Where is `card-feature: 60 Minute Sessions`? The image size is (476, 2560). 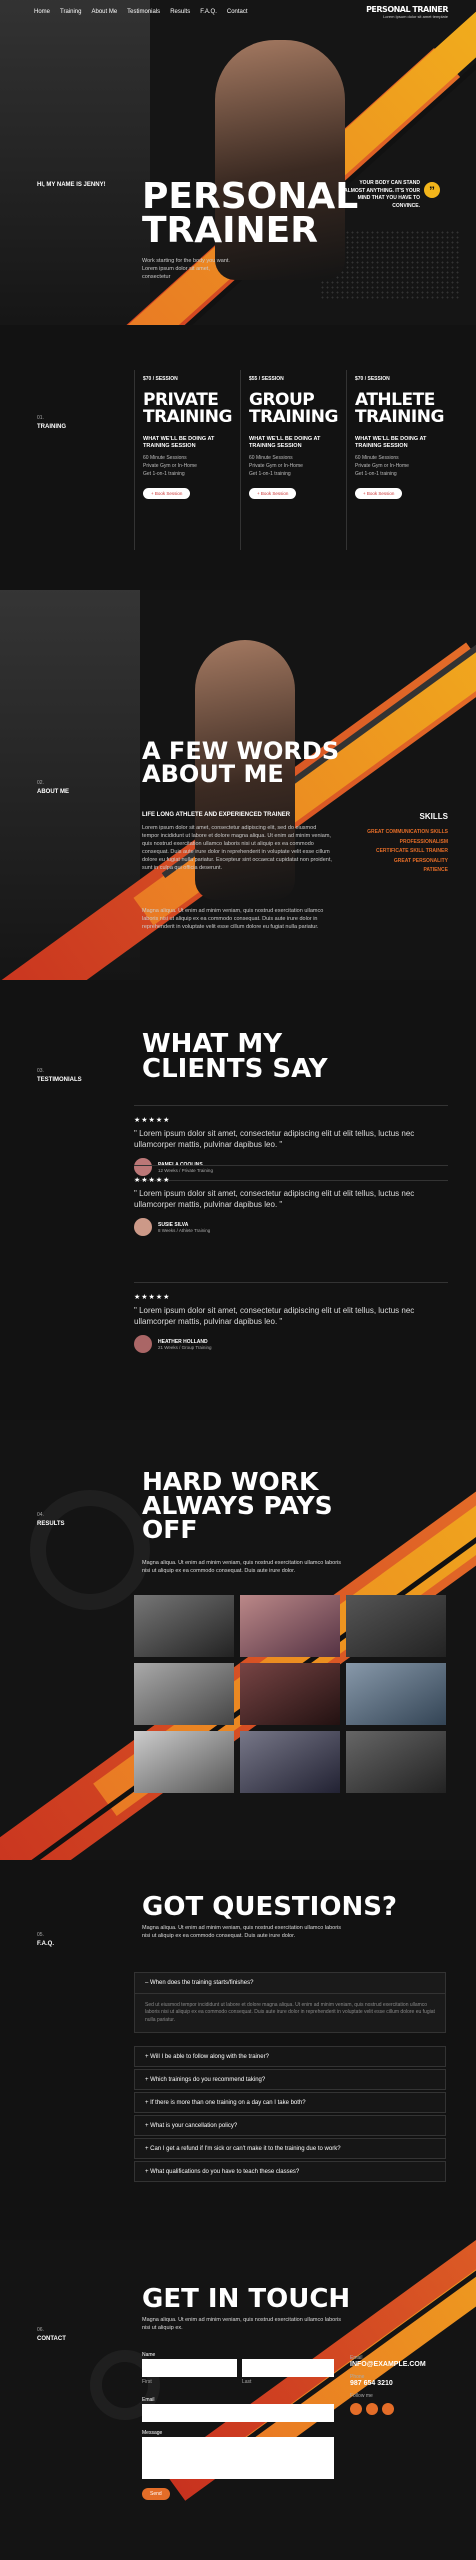
card-feature: 60 Minute Sessions is located at coordinates (165, 458).